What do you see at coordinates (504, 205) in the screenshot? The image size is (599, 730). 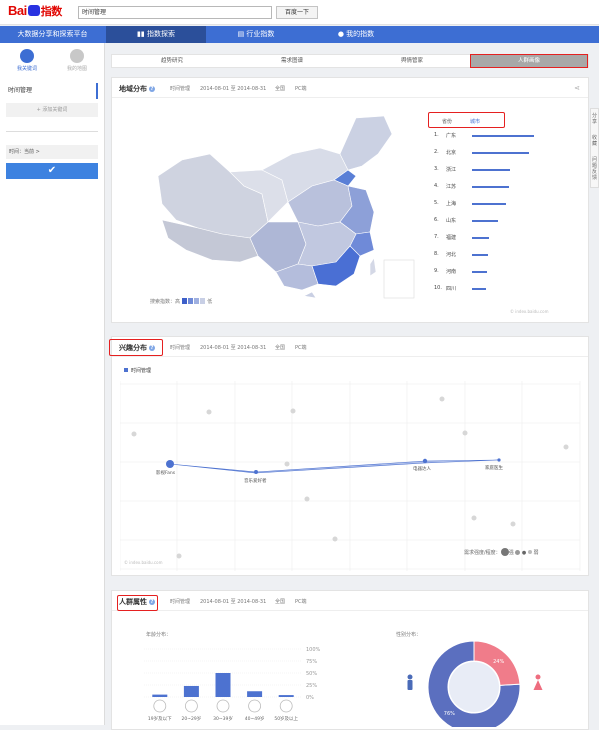 I see `ranking-row: 5. 上海` at bounding box center [504, 205].